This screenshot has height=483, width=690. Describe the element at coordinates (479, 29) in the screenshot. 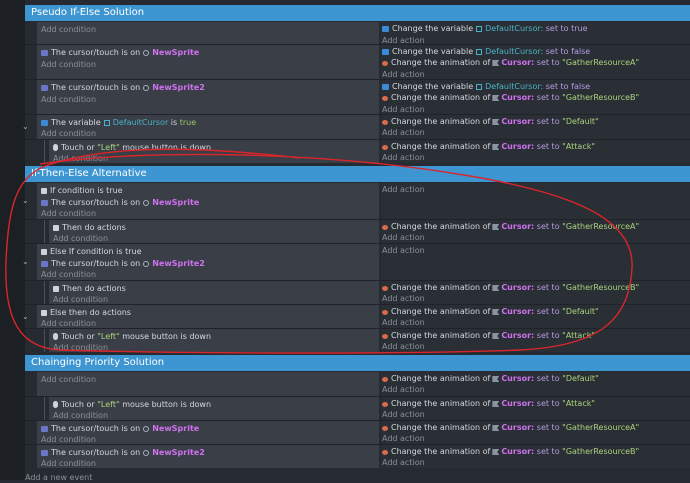

I see `variable-small-icon` at that location.